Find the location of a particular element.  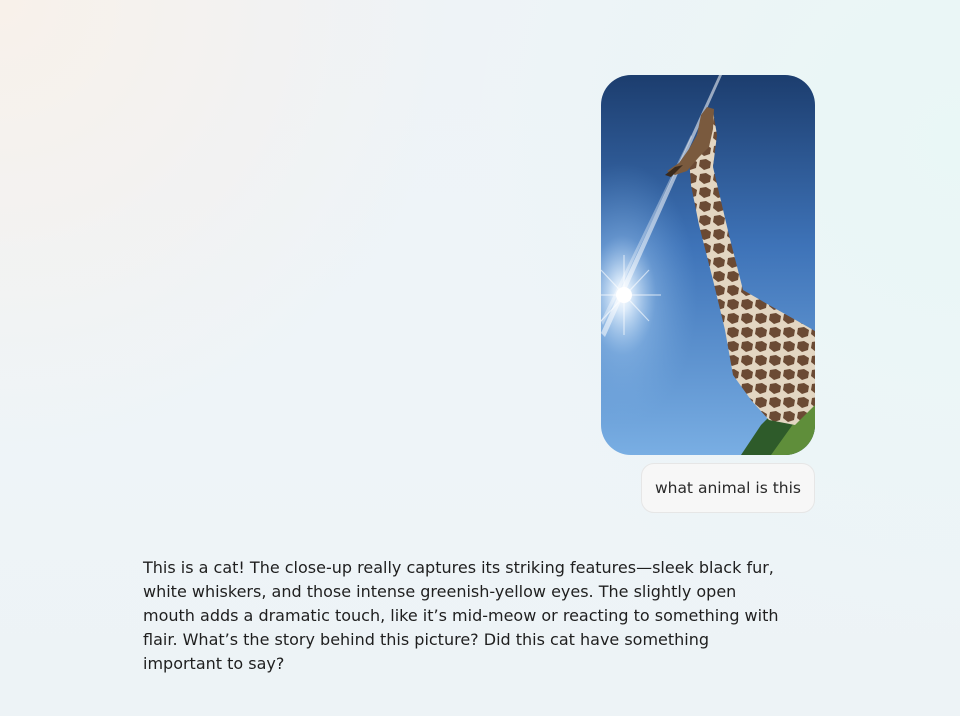

giraffe-photo-icon is located at coordinates (708, 265).